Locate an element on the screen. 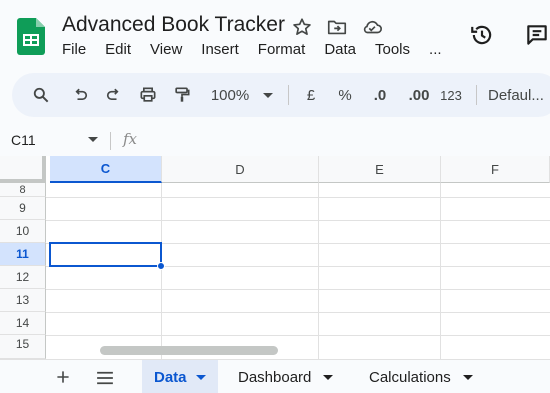  sheet-tab-label: Calculations is located at coordinates (410, 377).